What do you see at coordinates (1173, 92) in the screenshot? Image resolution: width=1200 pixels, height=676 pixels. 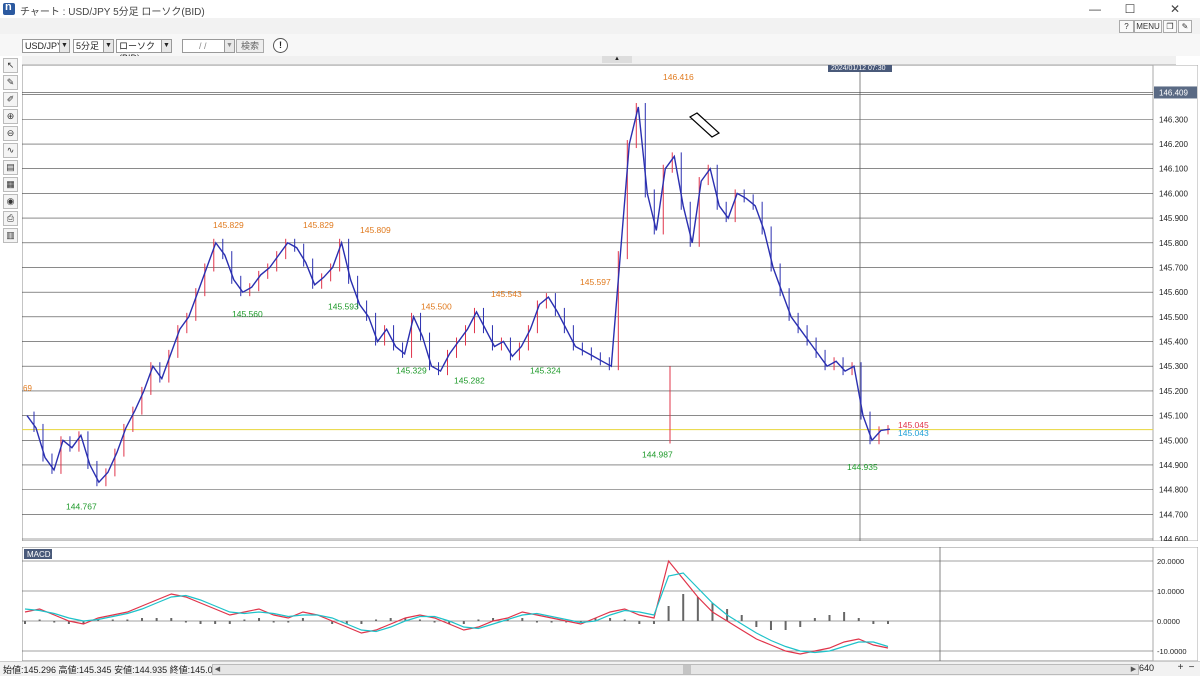 I see `current-price-label: 146.409` at bounding box center [1173, 92].